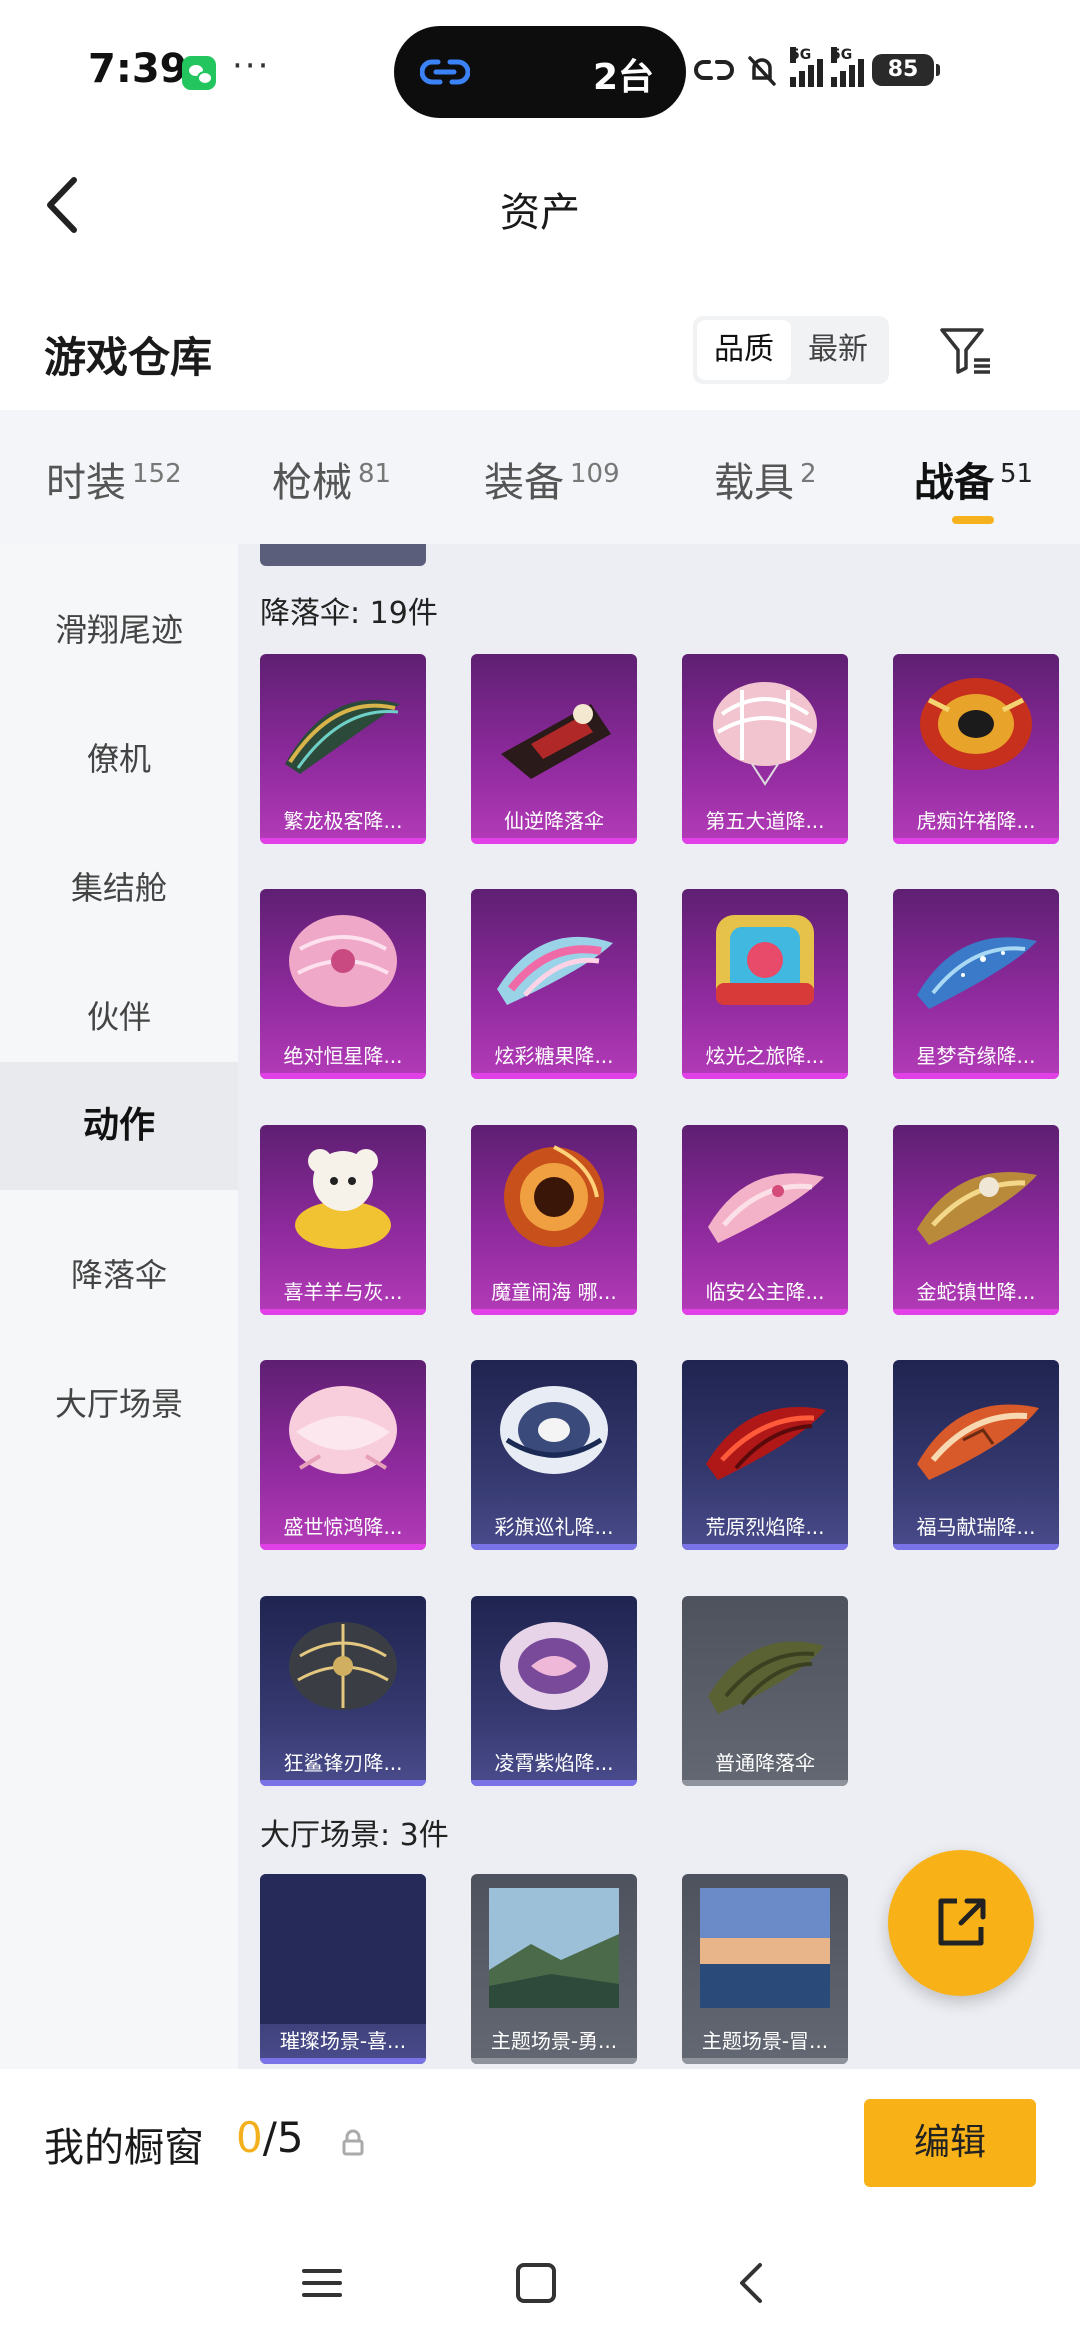 Image resolution: width=1080 pixels, height=2347 pixels. Describe the element at coordinates (119, 1126) in the screenshot. I see `sidebar-item-emote: 动作` at that location.